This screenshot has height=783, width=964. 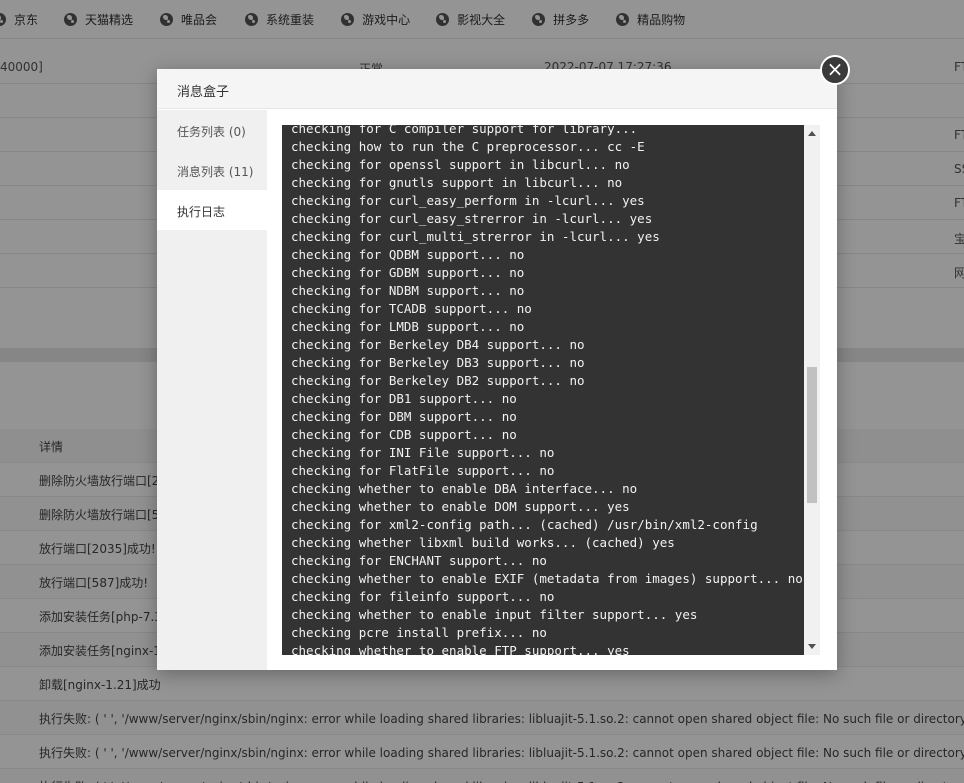 What do you see at coordinates (408, 326) in the screenshot?
I see `log-line: checking for LMDB support... no` at bounding box center [408, 326].